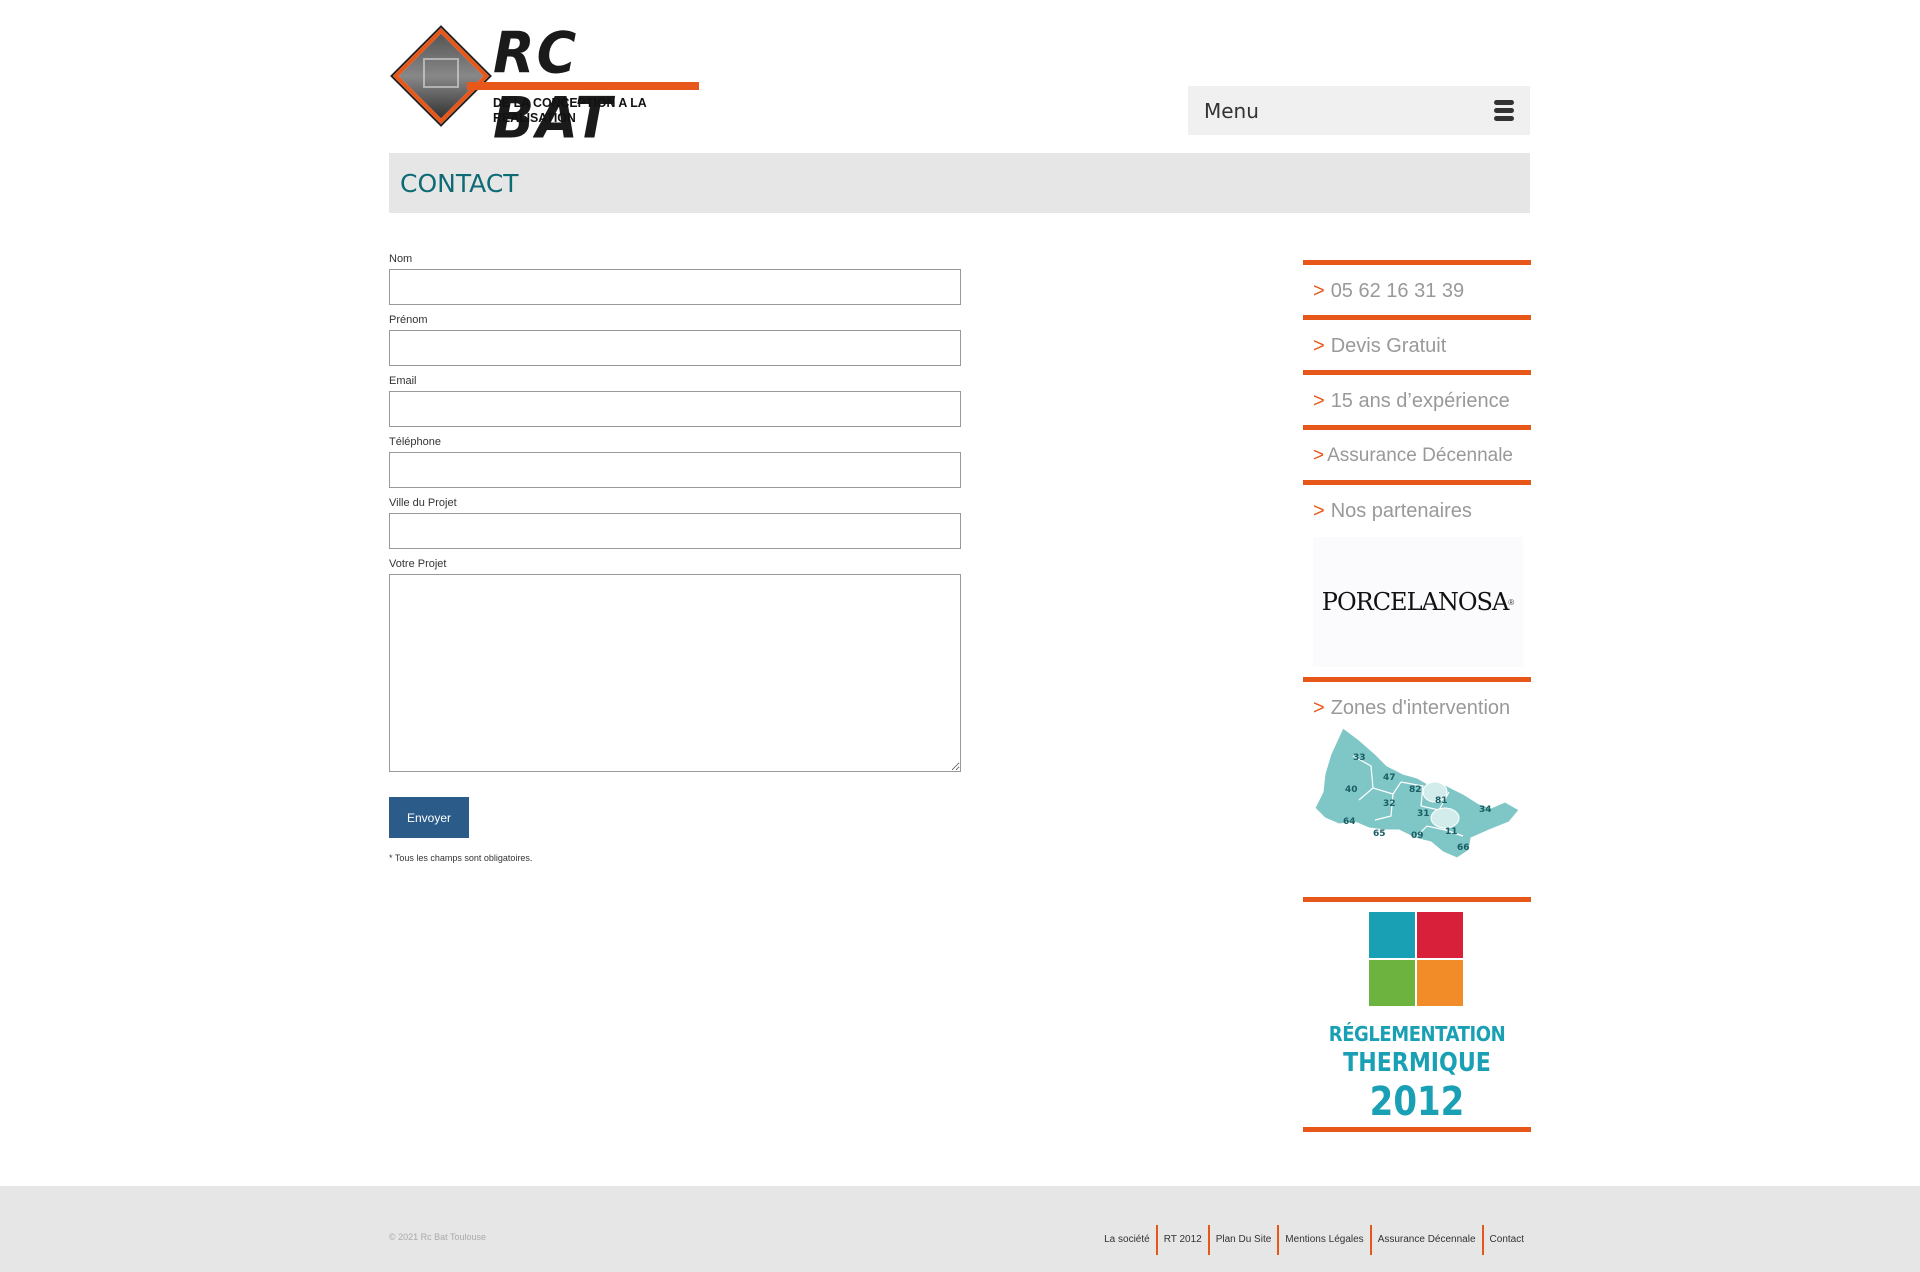 This screenshot has height=1272, width=1920. Describe the element at coordinates (1451, 832) in the screenshot. I see `zone-code: 11` at that location.